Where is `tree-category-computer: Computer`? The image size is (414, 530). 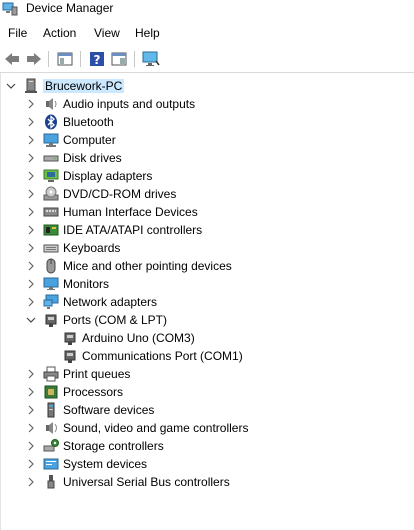 tree-category-computer: Computer is located at coordinates (207, 140).